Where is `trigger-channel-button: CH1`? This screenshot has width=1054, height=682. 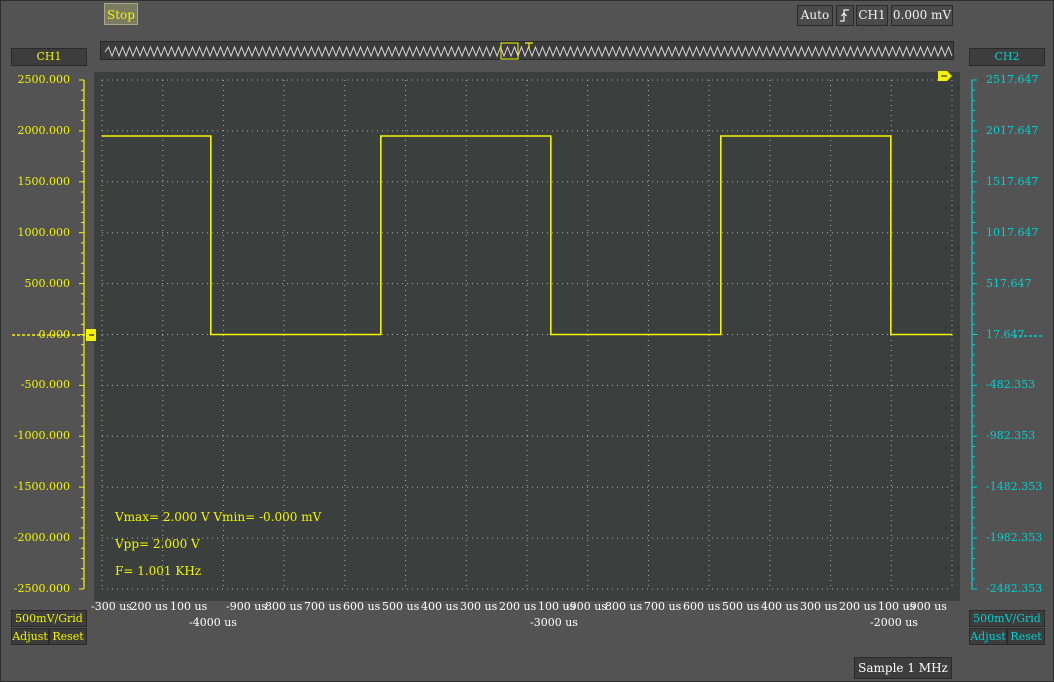
trigger-channel-button: CH1 is located at coordinates (872, 15).